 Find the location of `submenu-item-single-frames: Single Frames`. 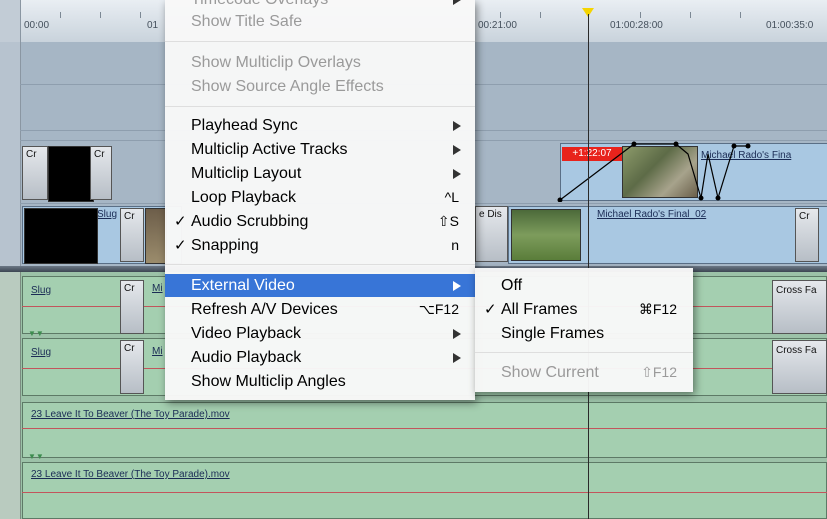

submenu-item-single-frames: Single Frames is located at coordinates (584, 333).